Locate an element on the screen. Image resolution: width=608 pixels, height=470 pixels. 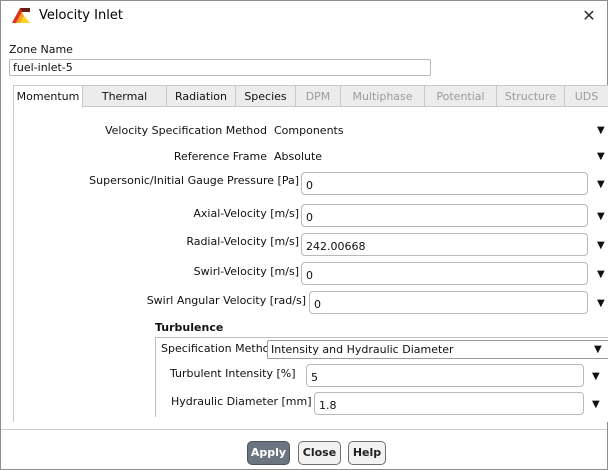
tab-thermal: Thermal is located at coordinates (125, 96).